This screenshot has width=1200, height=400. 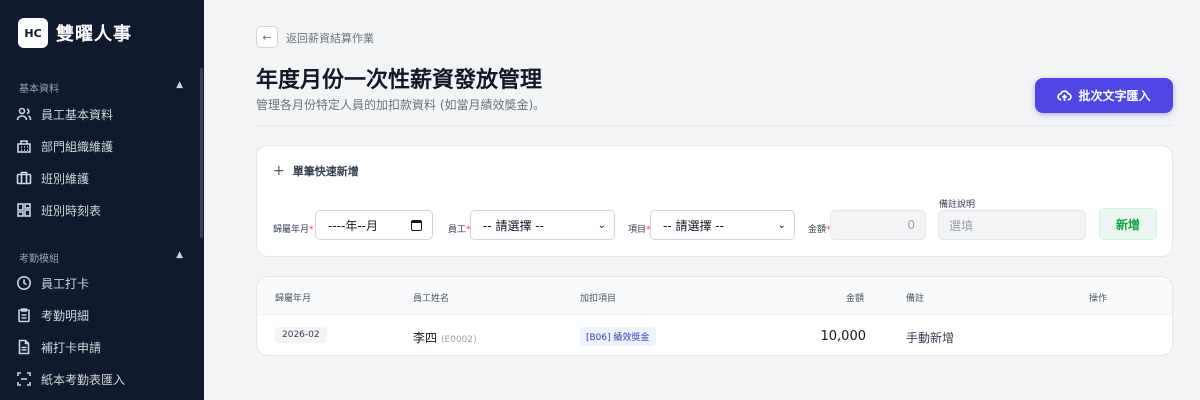 I want to click on note-label: 備註說明, so click(x=957, y=205).